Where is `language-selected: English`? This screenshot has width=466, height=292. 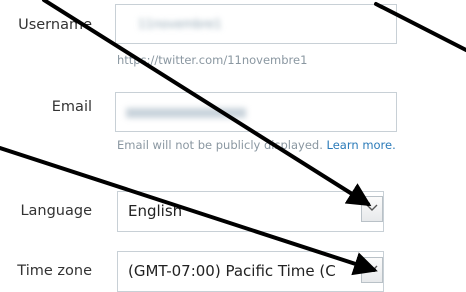
language-selected: English is located at coordinates (155, 211).